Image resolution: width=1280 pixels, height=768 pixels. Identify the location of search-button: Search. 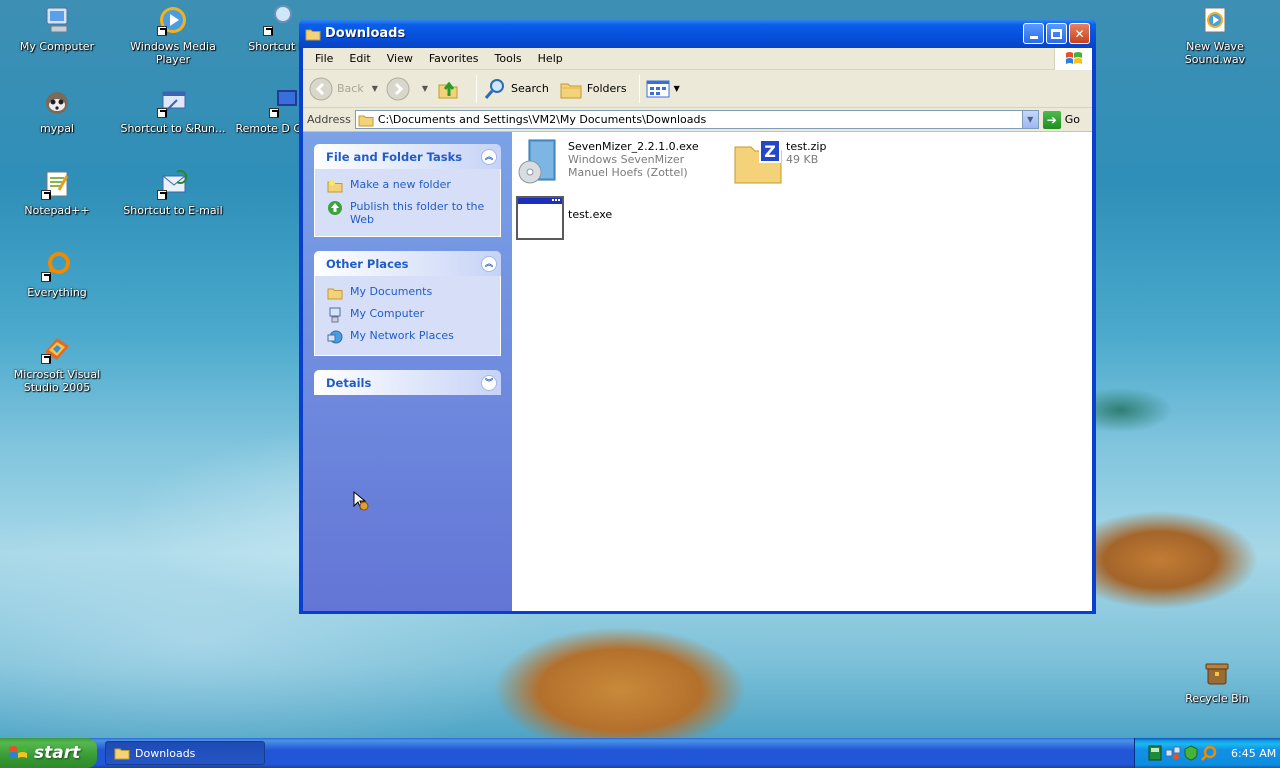
(516, 89).